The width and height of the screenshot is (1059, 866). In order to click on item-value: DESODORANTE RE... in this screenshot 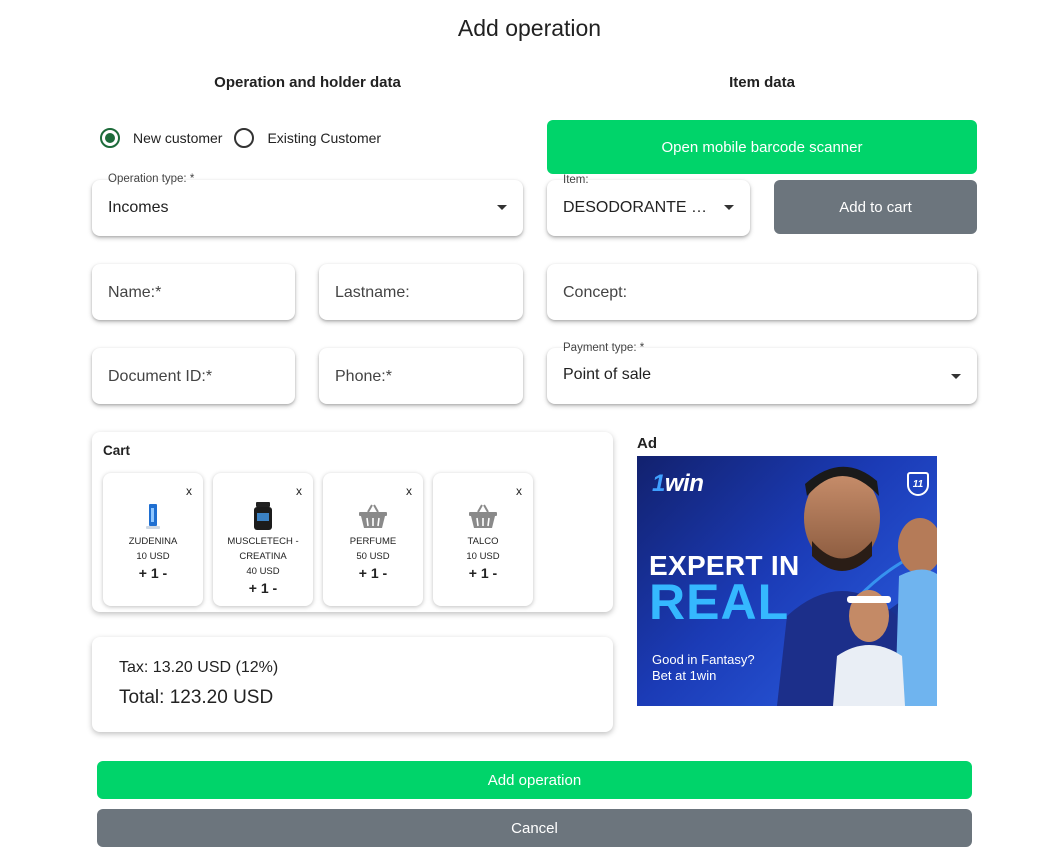, I will do `click(640, 207)`.